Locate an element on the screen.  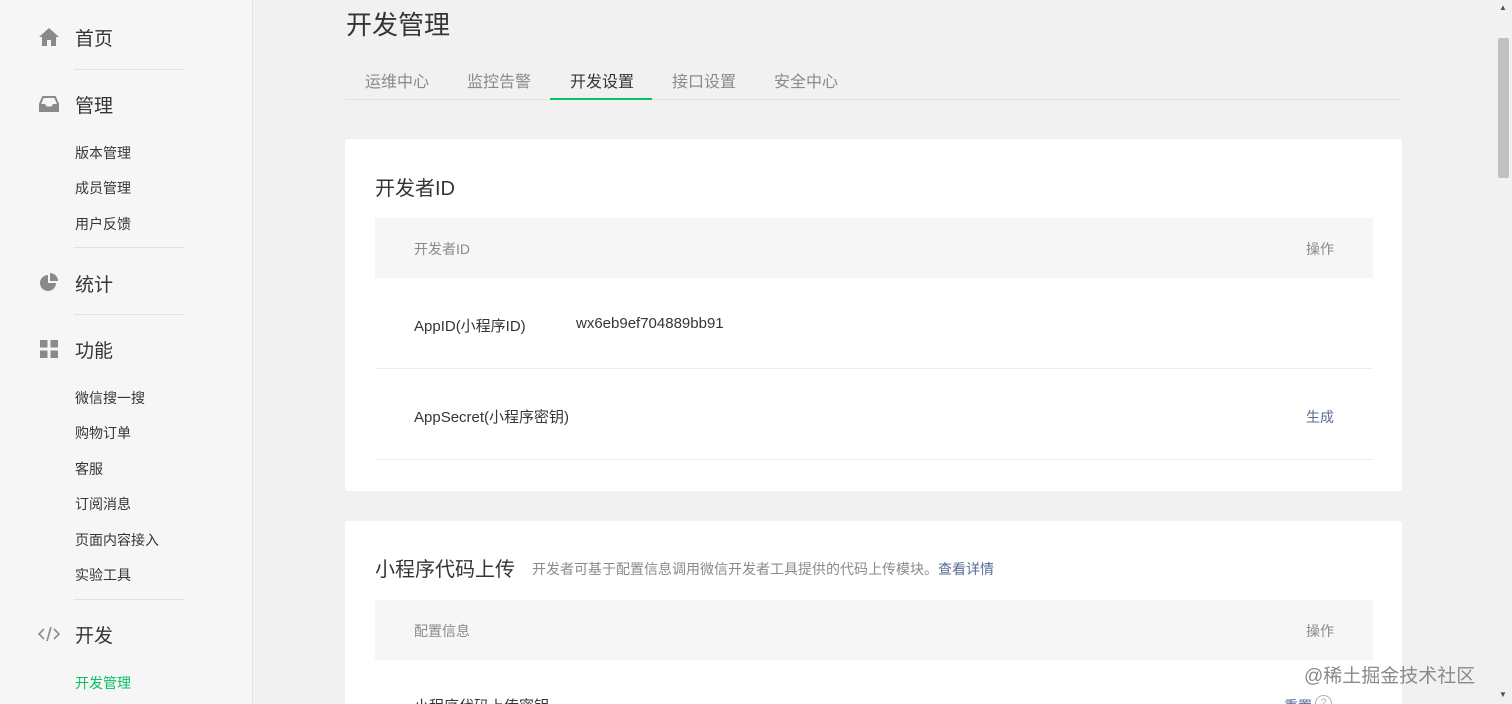
nav-manage: 管理 is located at coordinates (76, 104).